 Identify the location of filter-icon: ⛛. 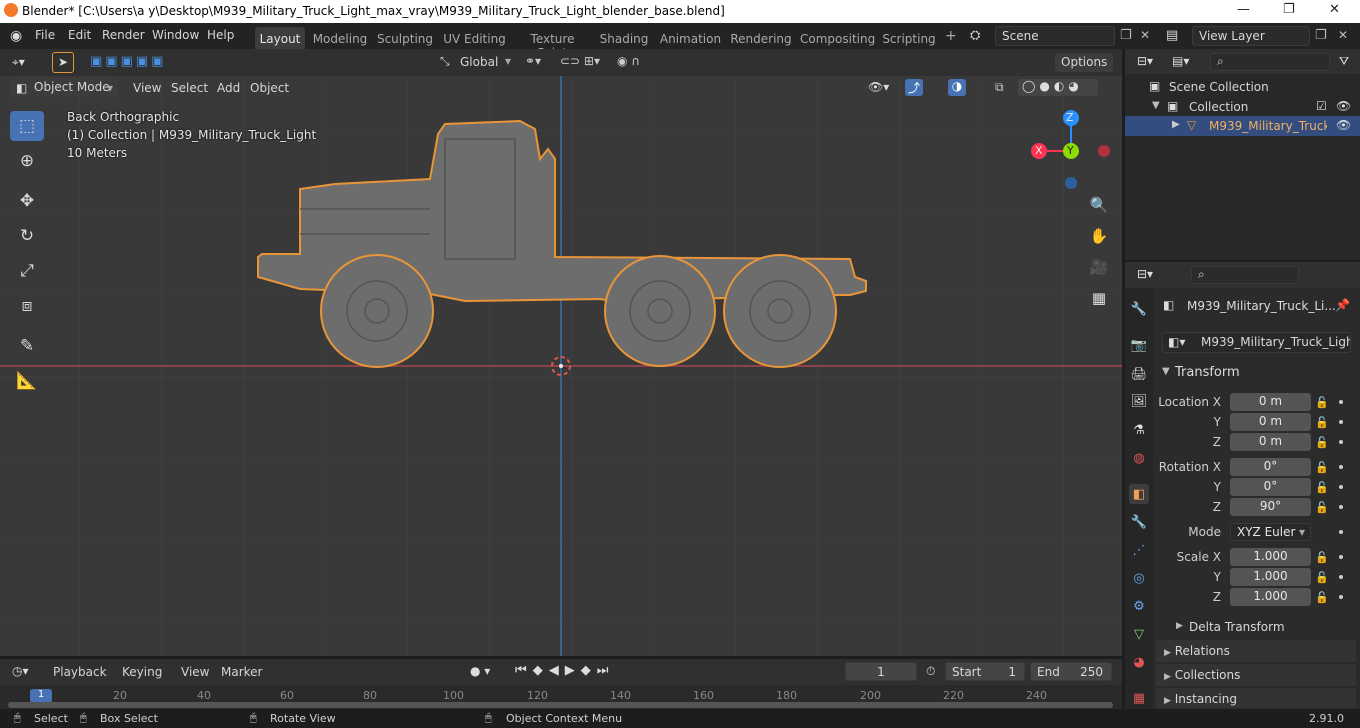
(1344, 61).